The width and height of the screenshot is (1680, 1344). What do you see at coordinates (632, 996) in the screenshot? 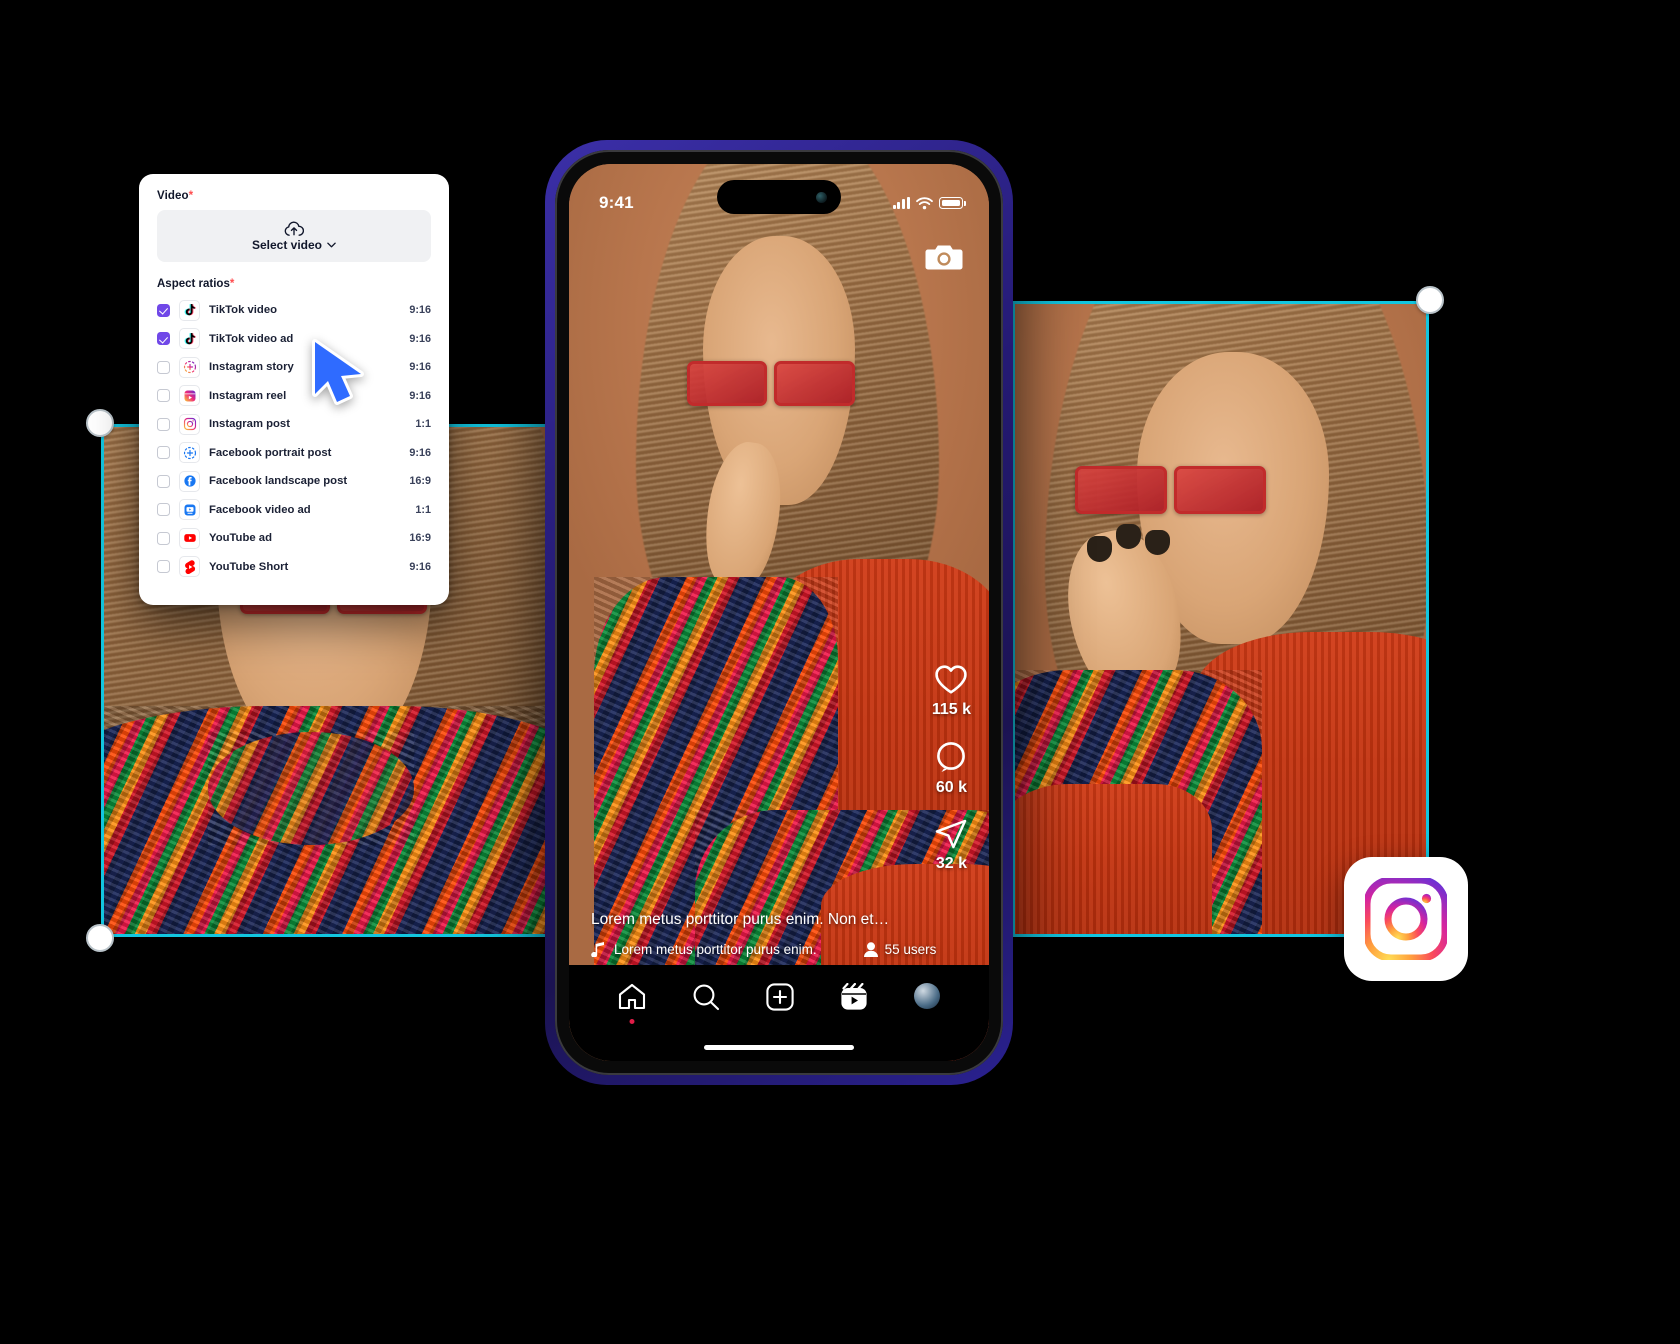
I see `home-icon` at bounding box center [632, 996].